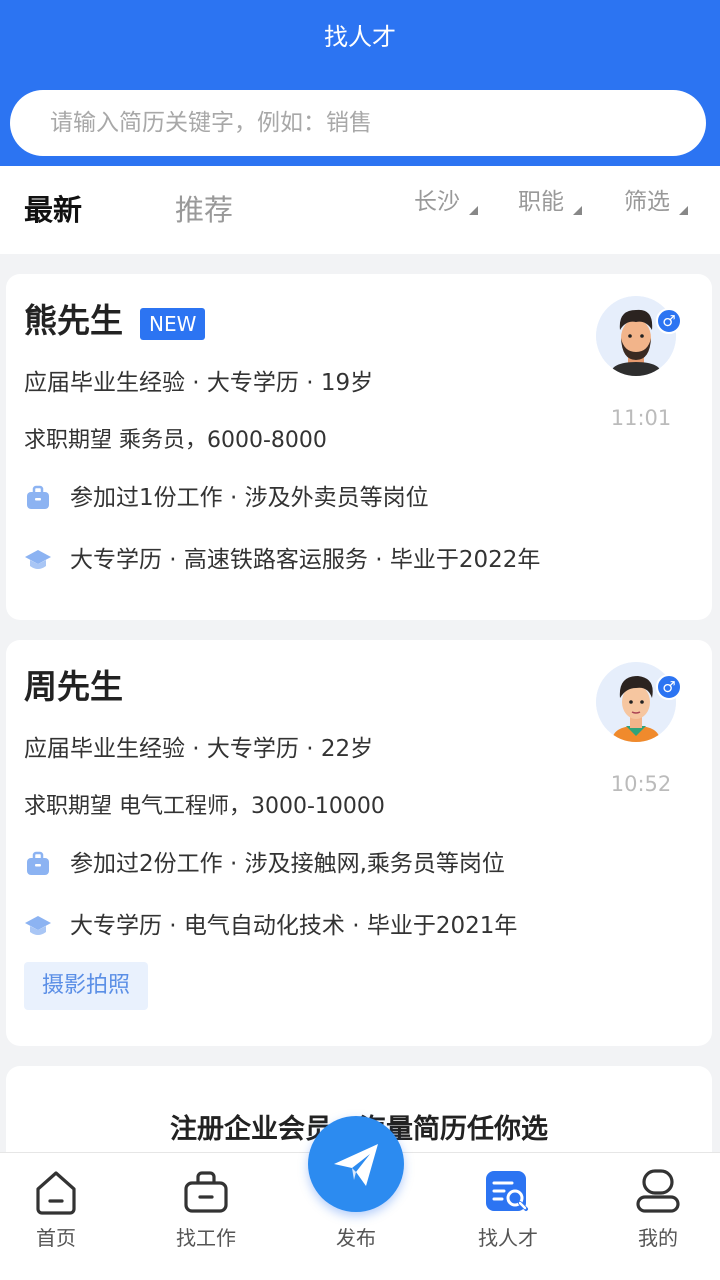  What do you see at coordinates (541, 202) in the screenshot?
I see `filter-function-label: 职能` at bounding box center [541, 202].